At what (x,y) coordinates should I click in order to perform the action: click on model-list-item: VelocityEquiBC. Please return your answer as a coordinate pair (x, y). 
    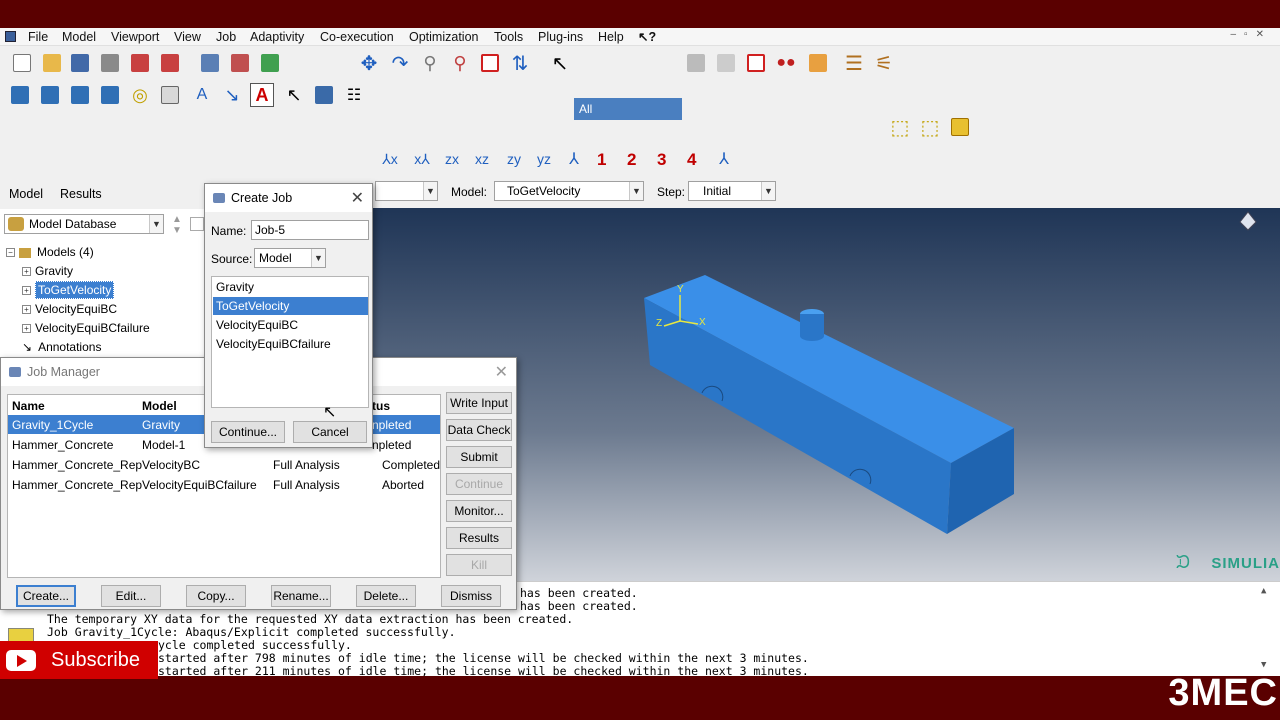
    Looking at the image, I should click on (257, 325).